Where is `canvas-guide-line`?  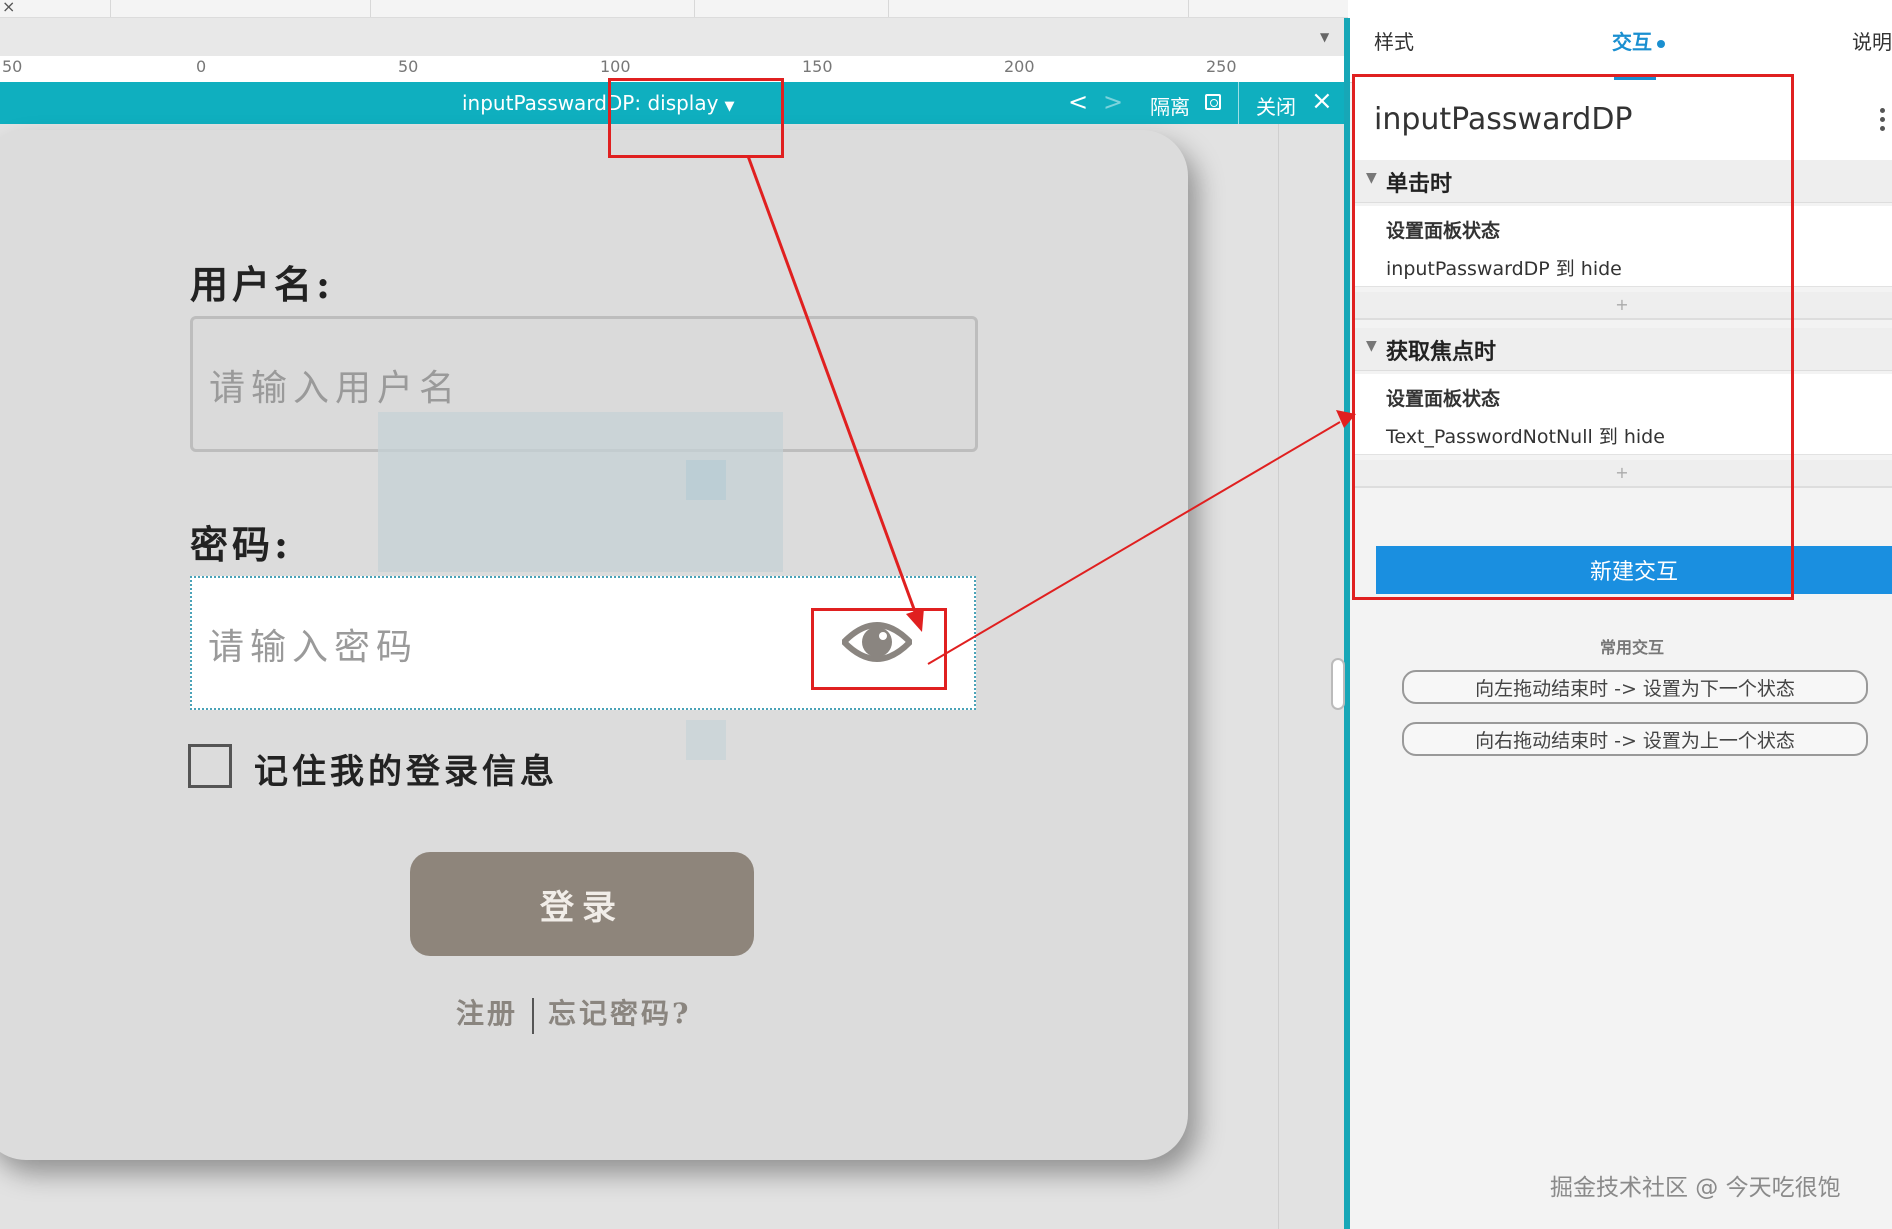 canvas-guide-line is located at coordinates (1278, 676).